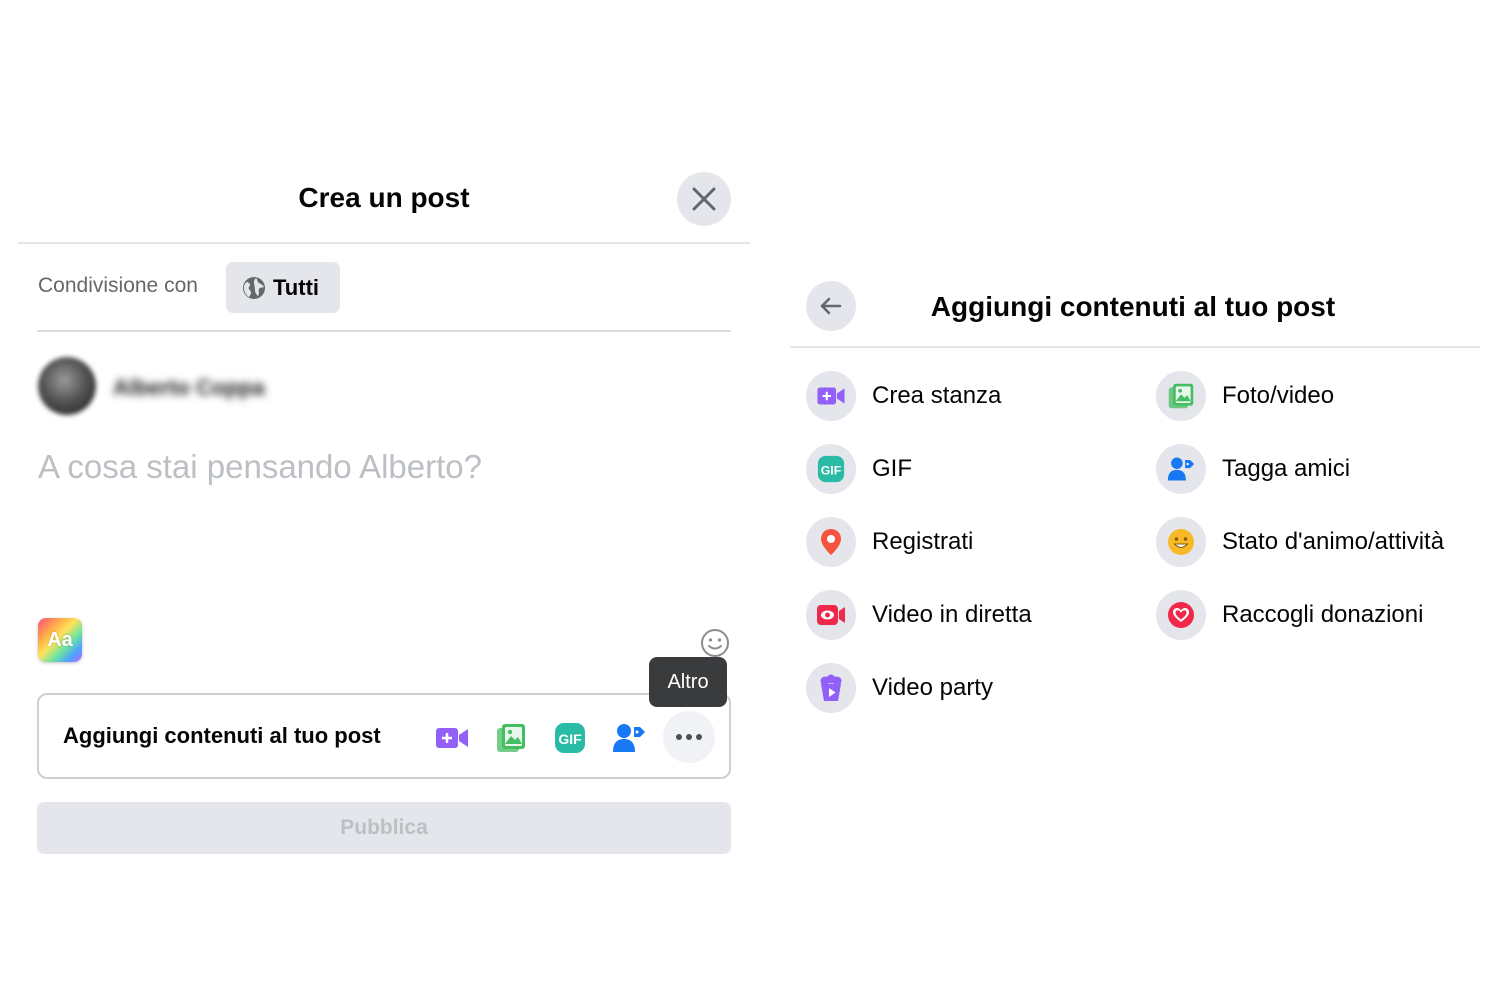 This screenshot has height=1000, width=1500. What do you see at coordinates (937, 395) in the screenshot?
I see `option-label: Crea stanza` at bounding box center [937, 395].